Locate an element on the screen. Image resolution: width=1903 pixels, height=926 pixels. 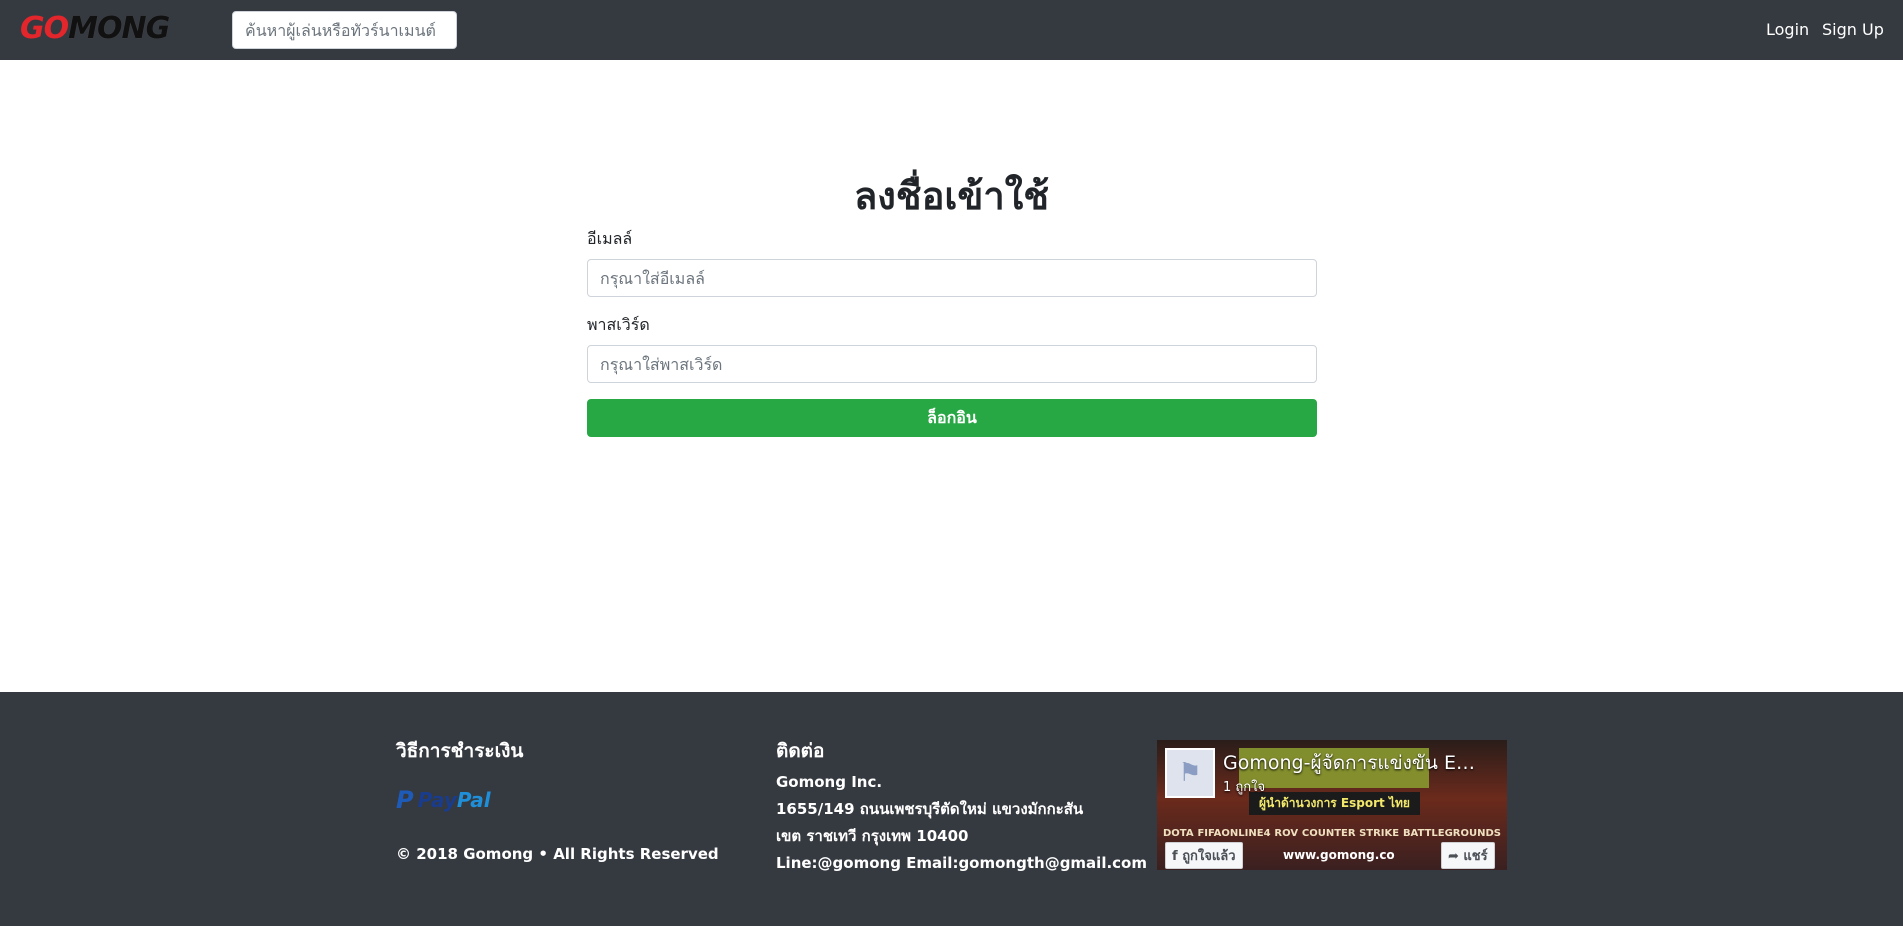
password-label: พาสเวิร์ด is located at coordinates (618, 324).